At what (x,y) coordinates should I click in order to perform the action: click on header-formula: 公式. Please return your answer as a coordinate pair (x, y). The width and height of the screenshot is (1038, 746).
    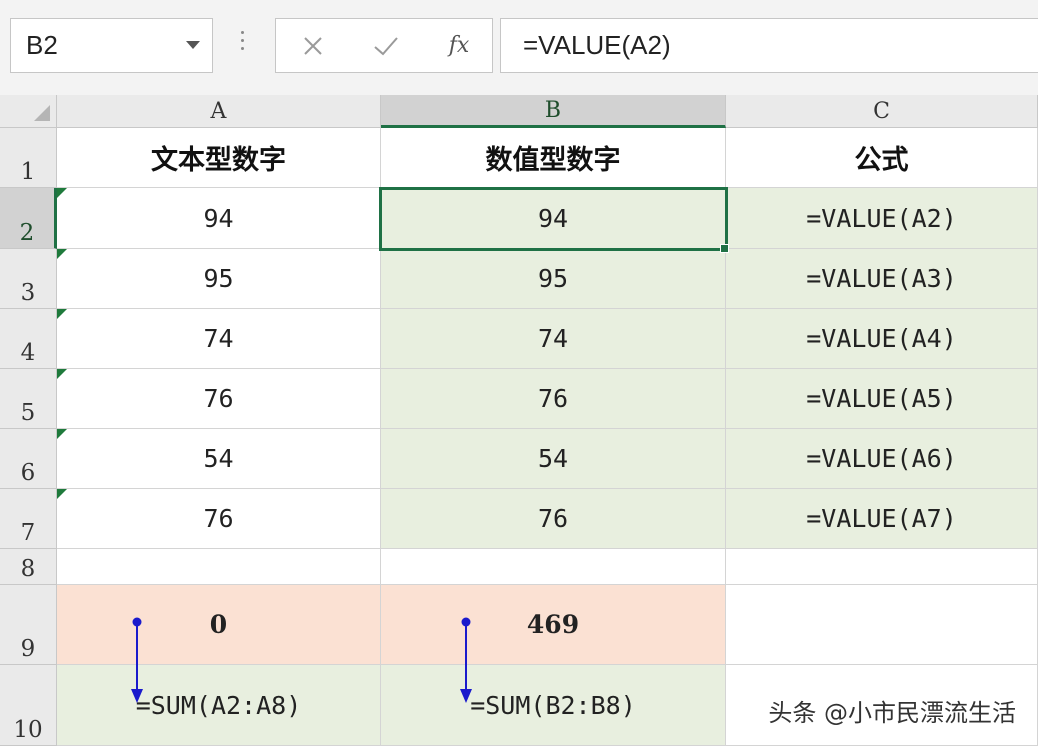
    Looking at the image, I should click on (881, 160).